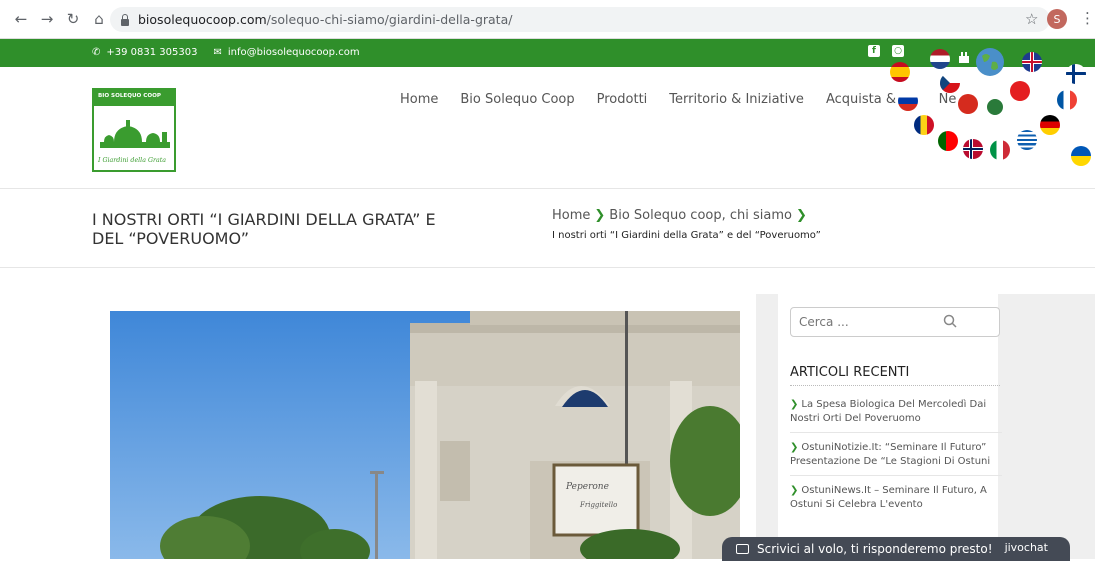 Image resolution: width=1095 pixels, height=561 pixels. What do you see at coordinates (151, 52) in the screenshot?
I see `phone-number: +39 0831 305303` at bounding box center [151, 52].